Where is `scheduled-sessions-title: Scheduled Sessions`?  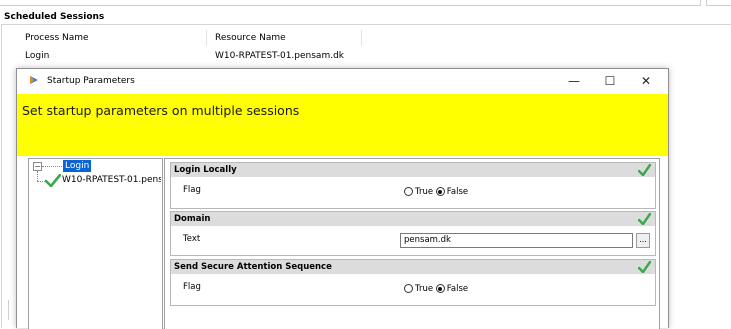 scheduled-sessions-title: Scheduled Sessions is located at coordinates (54, 17).